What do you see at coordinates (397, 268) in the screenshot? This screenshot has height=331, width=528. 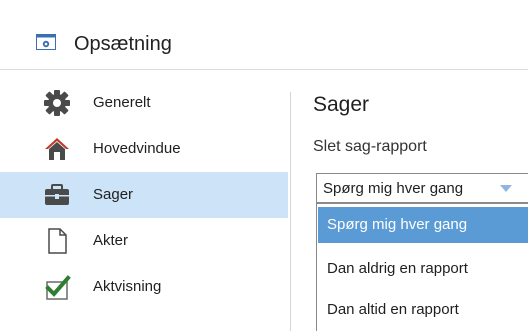 I see `option-label: Dan aldrig en rapport` at bounding box center [397, 268].